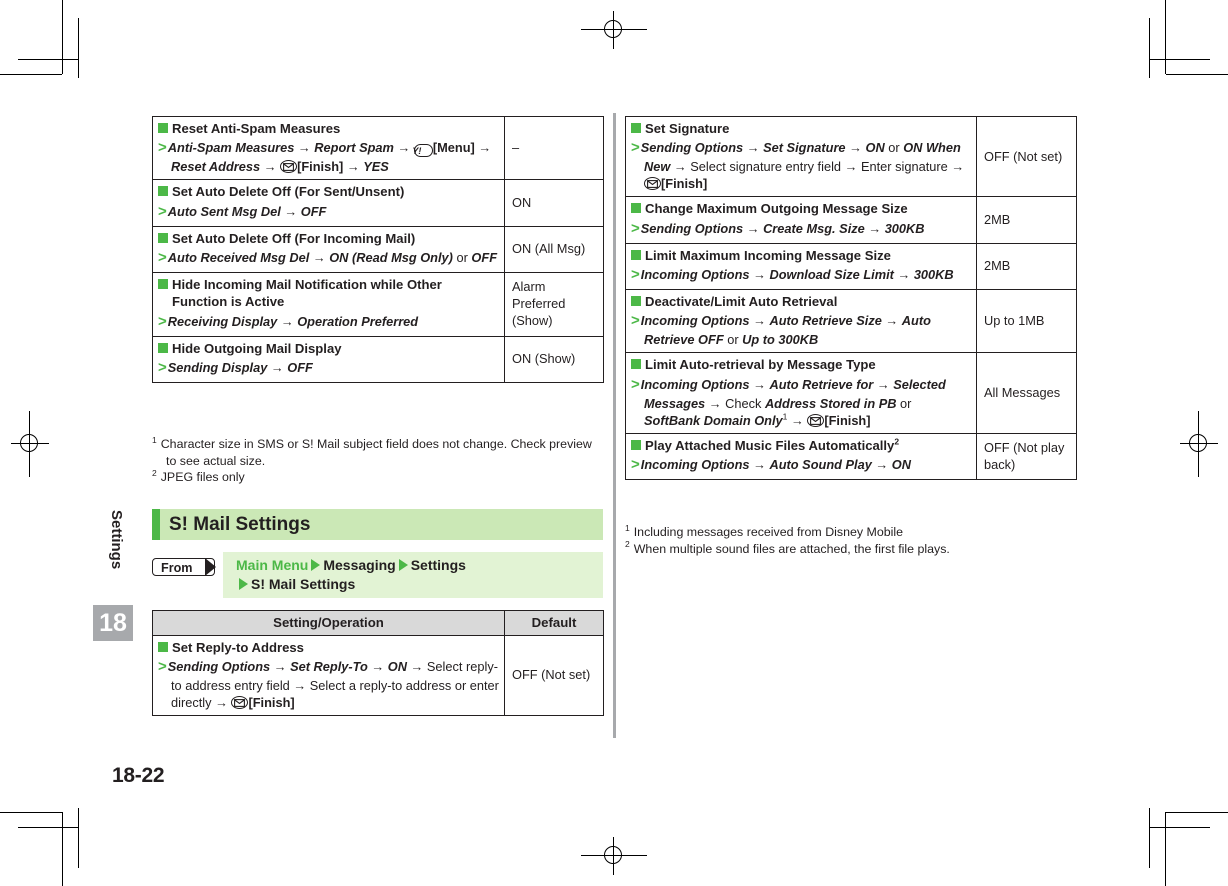  Describe the element at coordinates (328, 647) in the screenshot. I see `setting-heading: Set Reply-to Address` at that location.